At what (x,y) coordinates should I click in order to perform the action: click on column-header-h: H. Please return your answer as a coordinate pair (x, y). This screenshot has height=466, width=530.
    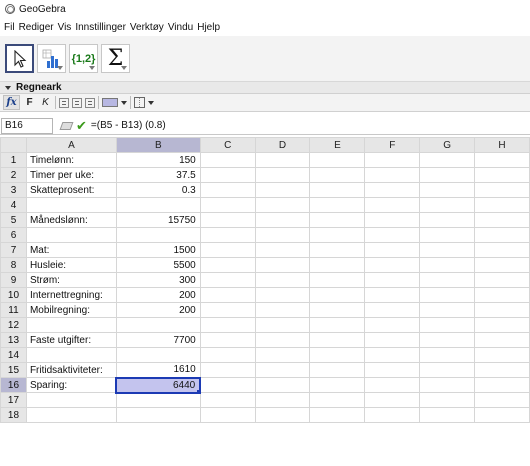
    Looking at the image, I should click on (502, 145).